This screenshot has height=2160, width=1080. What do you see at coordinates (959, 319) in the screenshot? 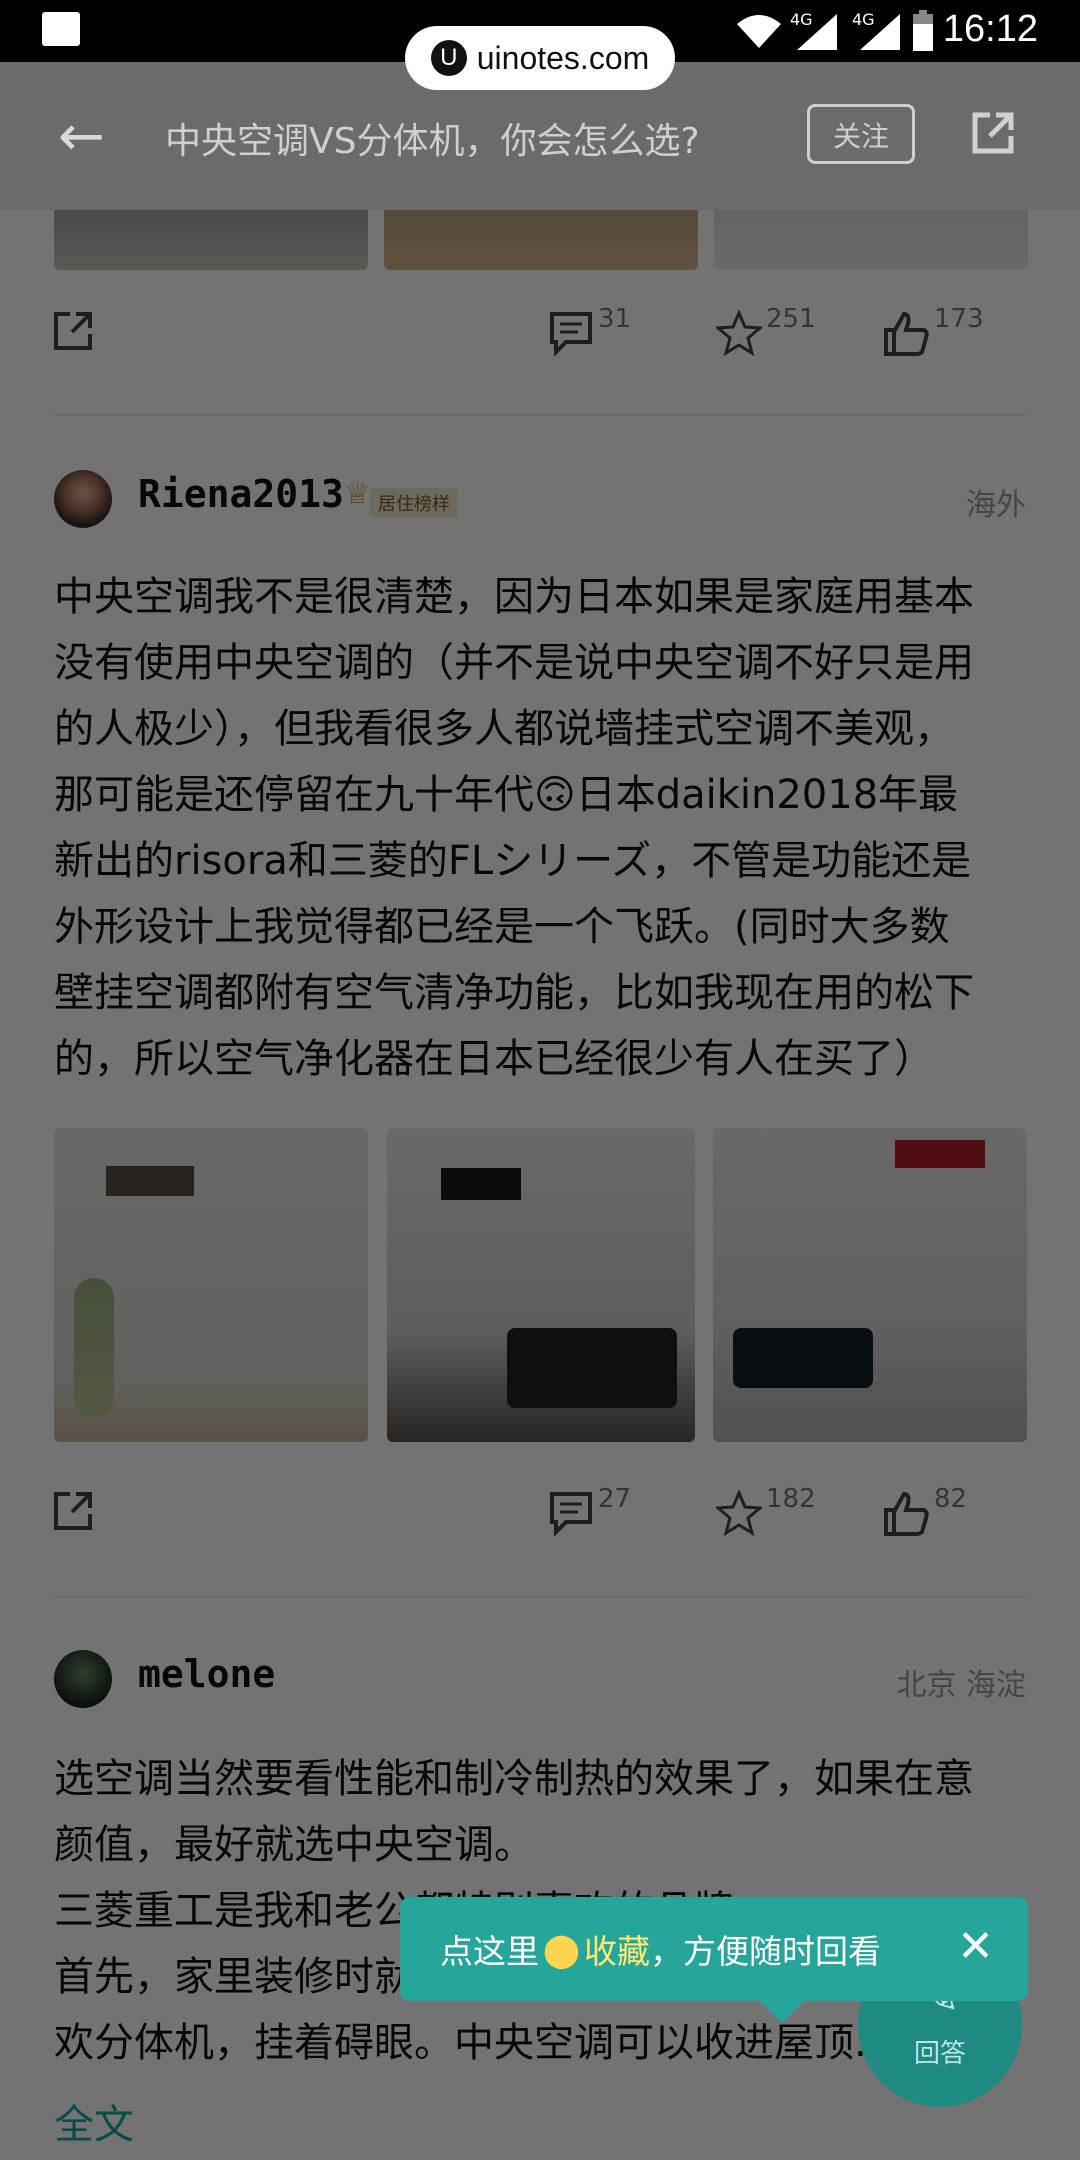
I see `like-count: 173` at bounding box center [959, 319].